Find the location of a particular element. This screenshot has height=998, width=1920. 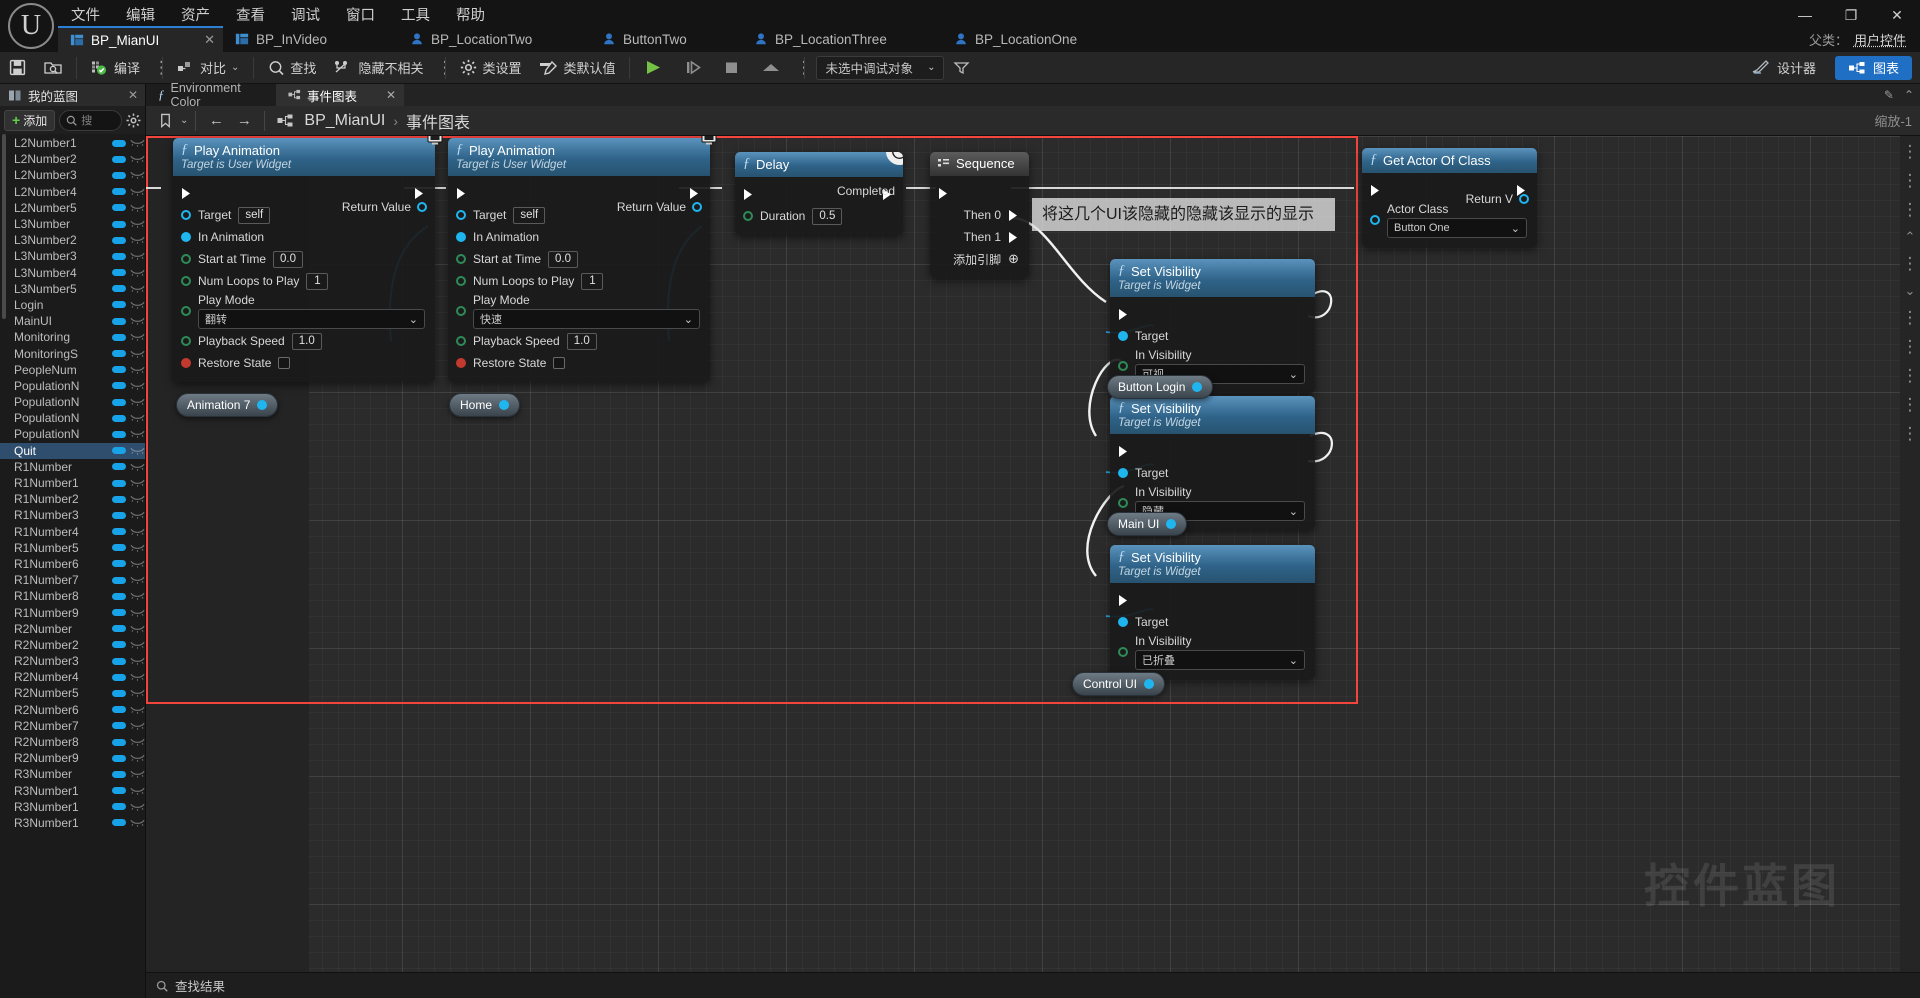

variable-row: R2Number9 is located at coordinates (72, 758).